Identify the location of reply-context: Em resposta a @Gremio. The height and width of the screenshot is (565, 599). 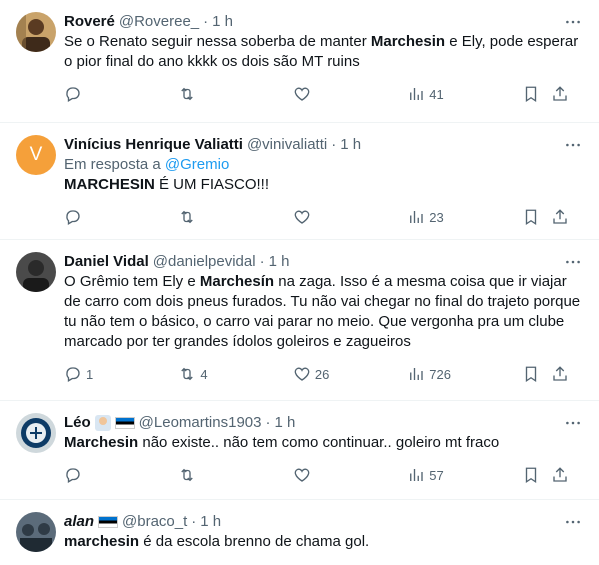
(147, 164).